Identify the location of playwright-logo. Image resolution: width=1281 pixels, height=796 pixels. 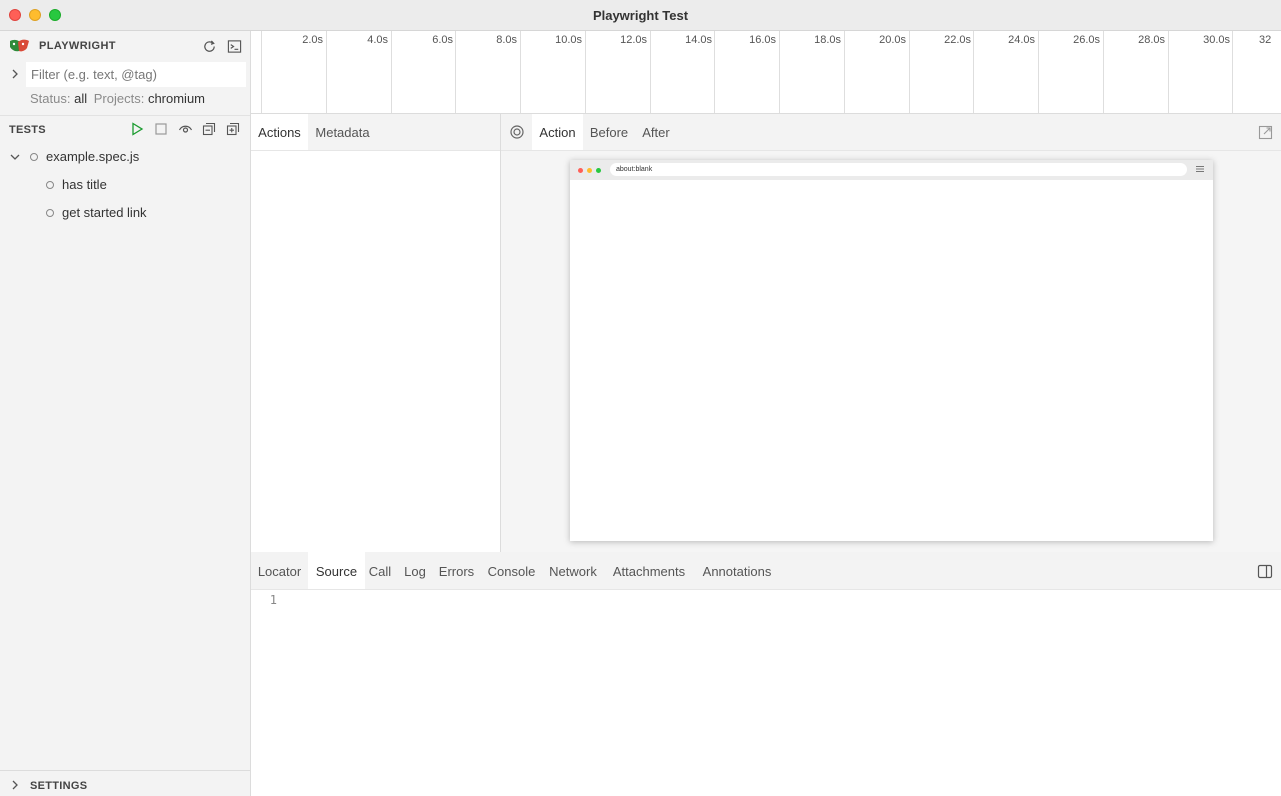
(19, 45).